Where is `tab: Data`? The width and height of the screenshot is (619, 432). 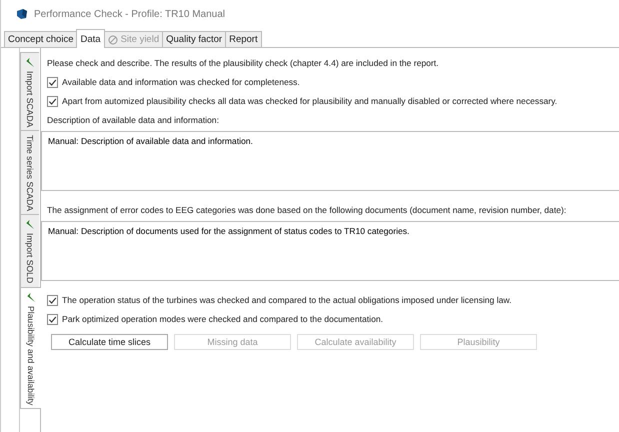 tab: Data is located at coordinates (90, 38).